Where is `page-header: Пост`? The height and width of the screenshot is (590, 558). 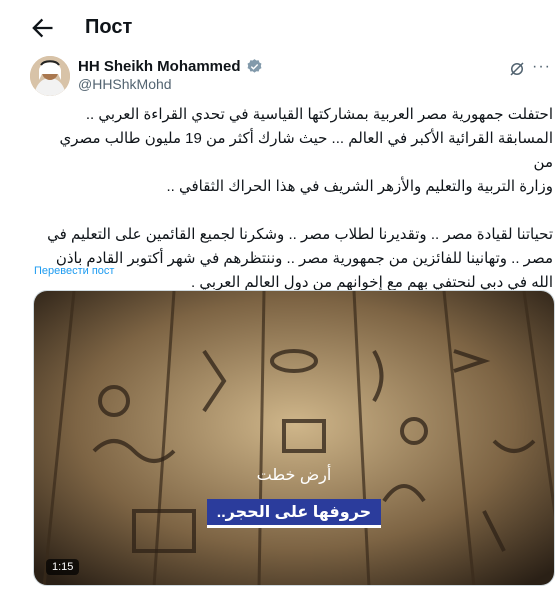
page-header: Пост is located at coordinates (279, 28).